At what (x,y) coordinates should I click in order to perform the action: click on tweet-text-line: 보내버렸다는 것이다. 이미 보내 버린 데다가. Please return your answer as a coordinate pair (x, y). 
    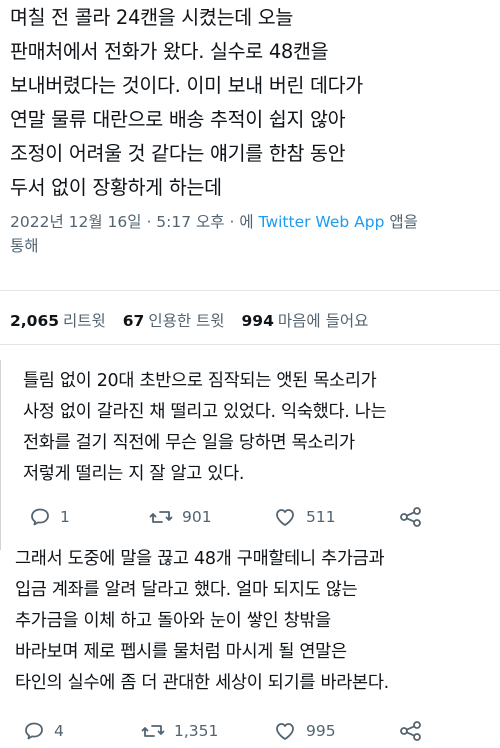
    Looking at the image, I should click on (186, 85).